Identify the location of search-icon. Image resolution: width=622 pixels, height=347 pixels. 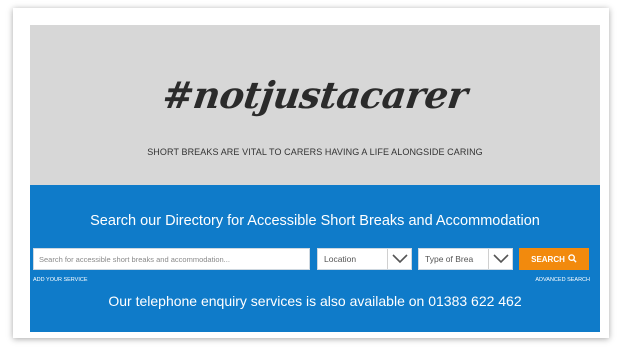
(572, 259).